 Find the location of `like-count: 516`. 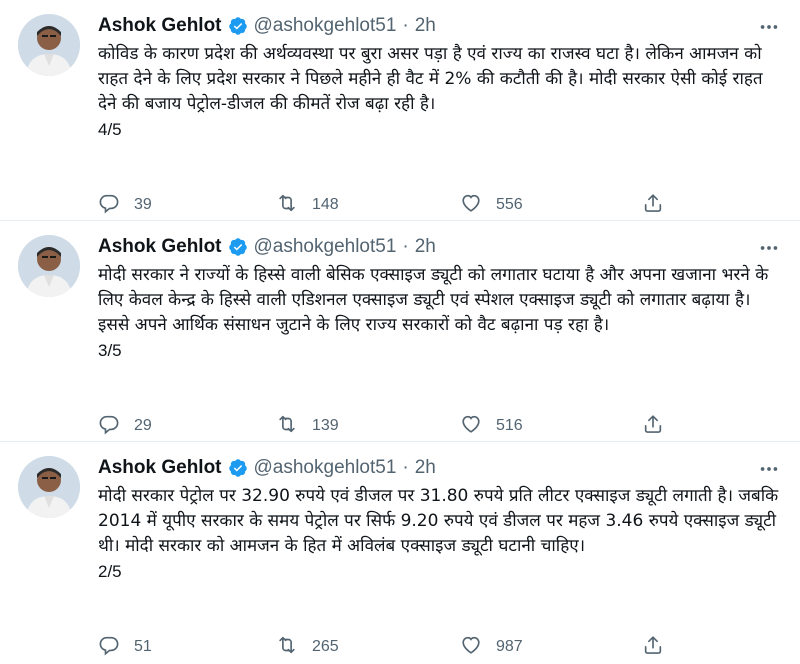

like-count: 516 is located at coordinates (509, 425).